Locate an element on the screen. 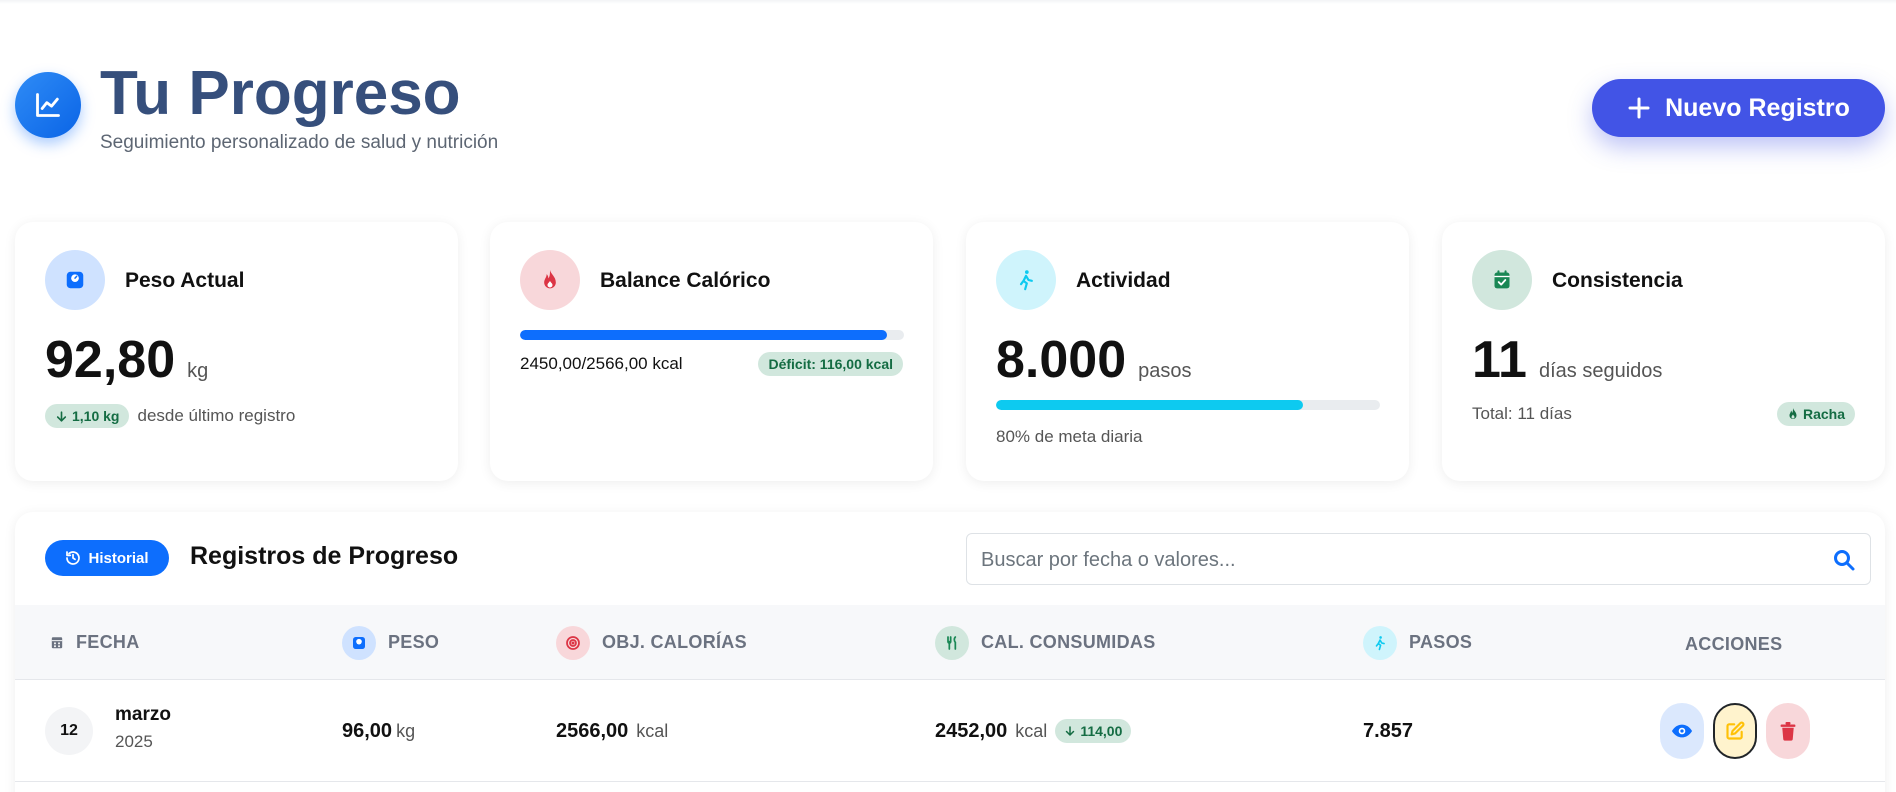 This screenshot has height=792, width=1896. column-weight: PESO is located at coordinates (390, 642).